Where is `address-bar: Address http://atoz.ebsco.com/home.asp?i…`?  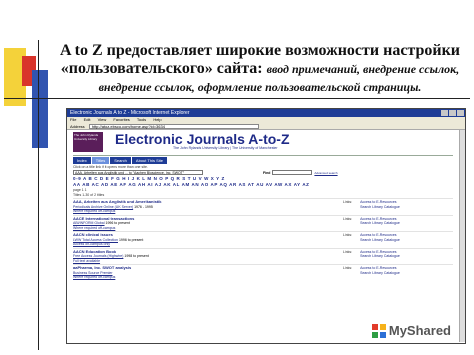
address-bar: Address http://atoz.ebsco.com/home.asp?i… is located at coordinates (266, 126).